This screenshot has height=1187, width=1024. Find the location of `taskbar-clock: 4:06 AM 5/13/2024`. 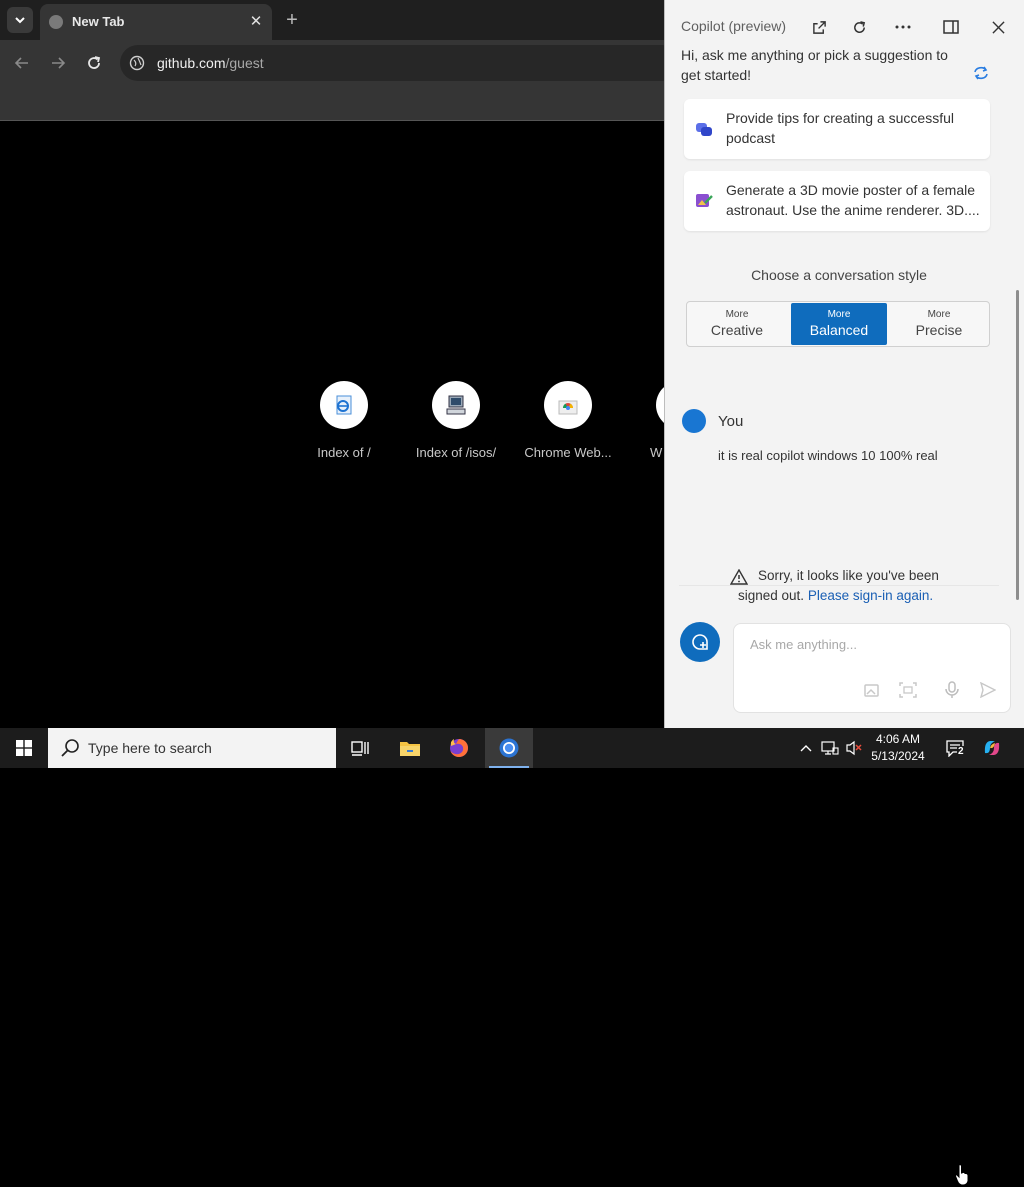

taskbar-clock: 4:06 AM 5/13/2024 is located at coordinates (898, 748).